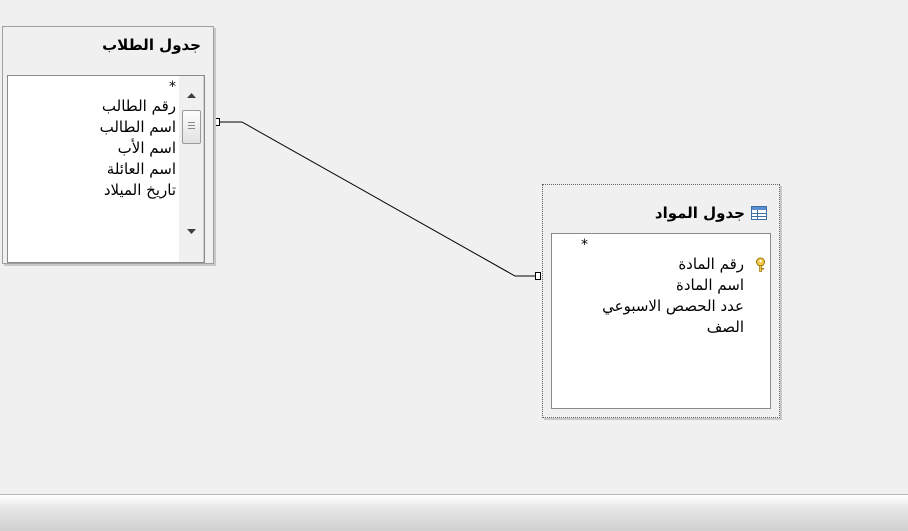 The width and height of the screenshot is (908, 531). What do you see at coordinates (699, 213) in the screenshot?
I see `subjects-table-title: جدول المواد` at bounding box center [699, 213].